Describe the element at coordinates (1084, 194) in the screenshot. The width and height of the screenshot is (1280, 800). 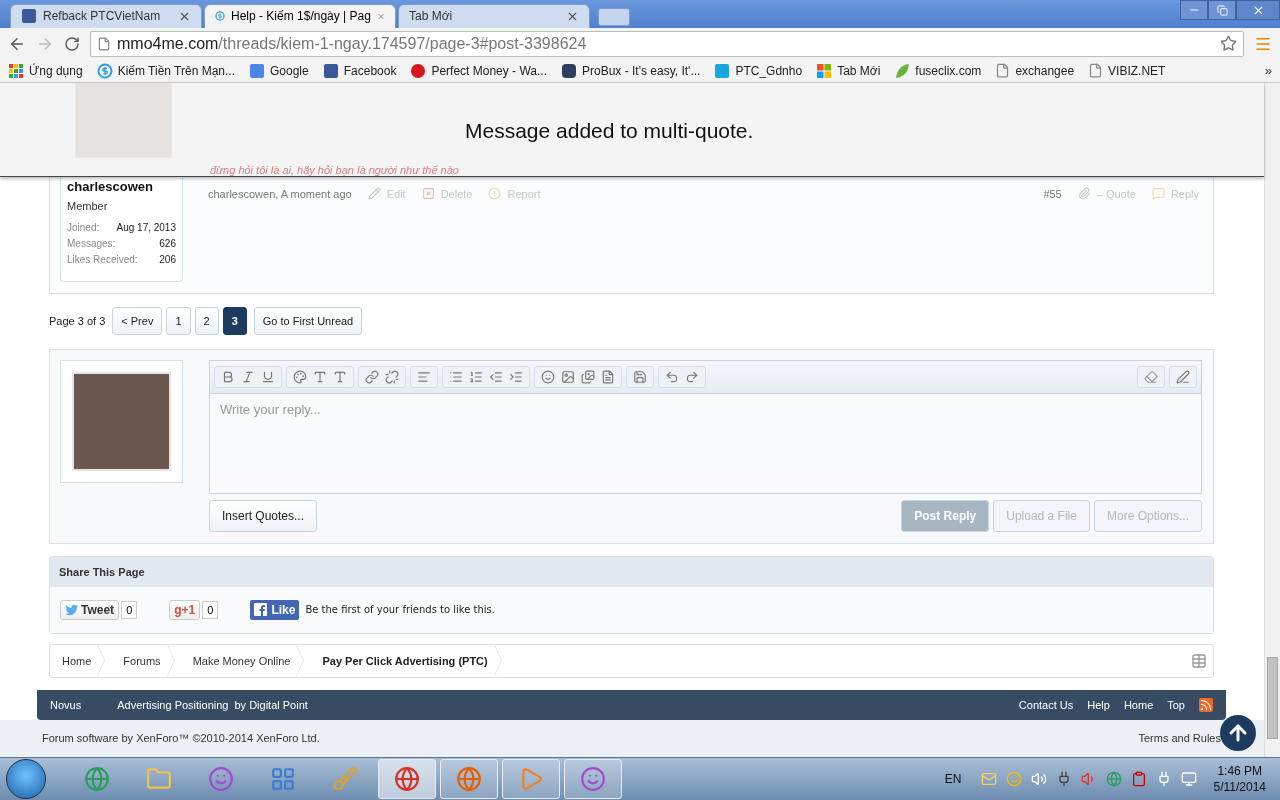
I see `paperclip-icon` at that location.